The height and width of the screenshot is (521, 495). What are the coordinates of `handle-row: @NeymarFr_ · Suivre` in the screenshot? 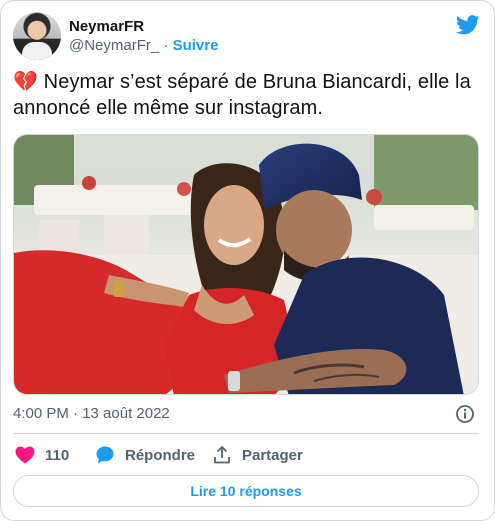 It's located at (143, 46).